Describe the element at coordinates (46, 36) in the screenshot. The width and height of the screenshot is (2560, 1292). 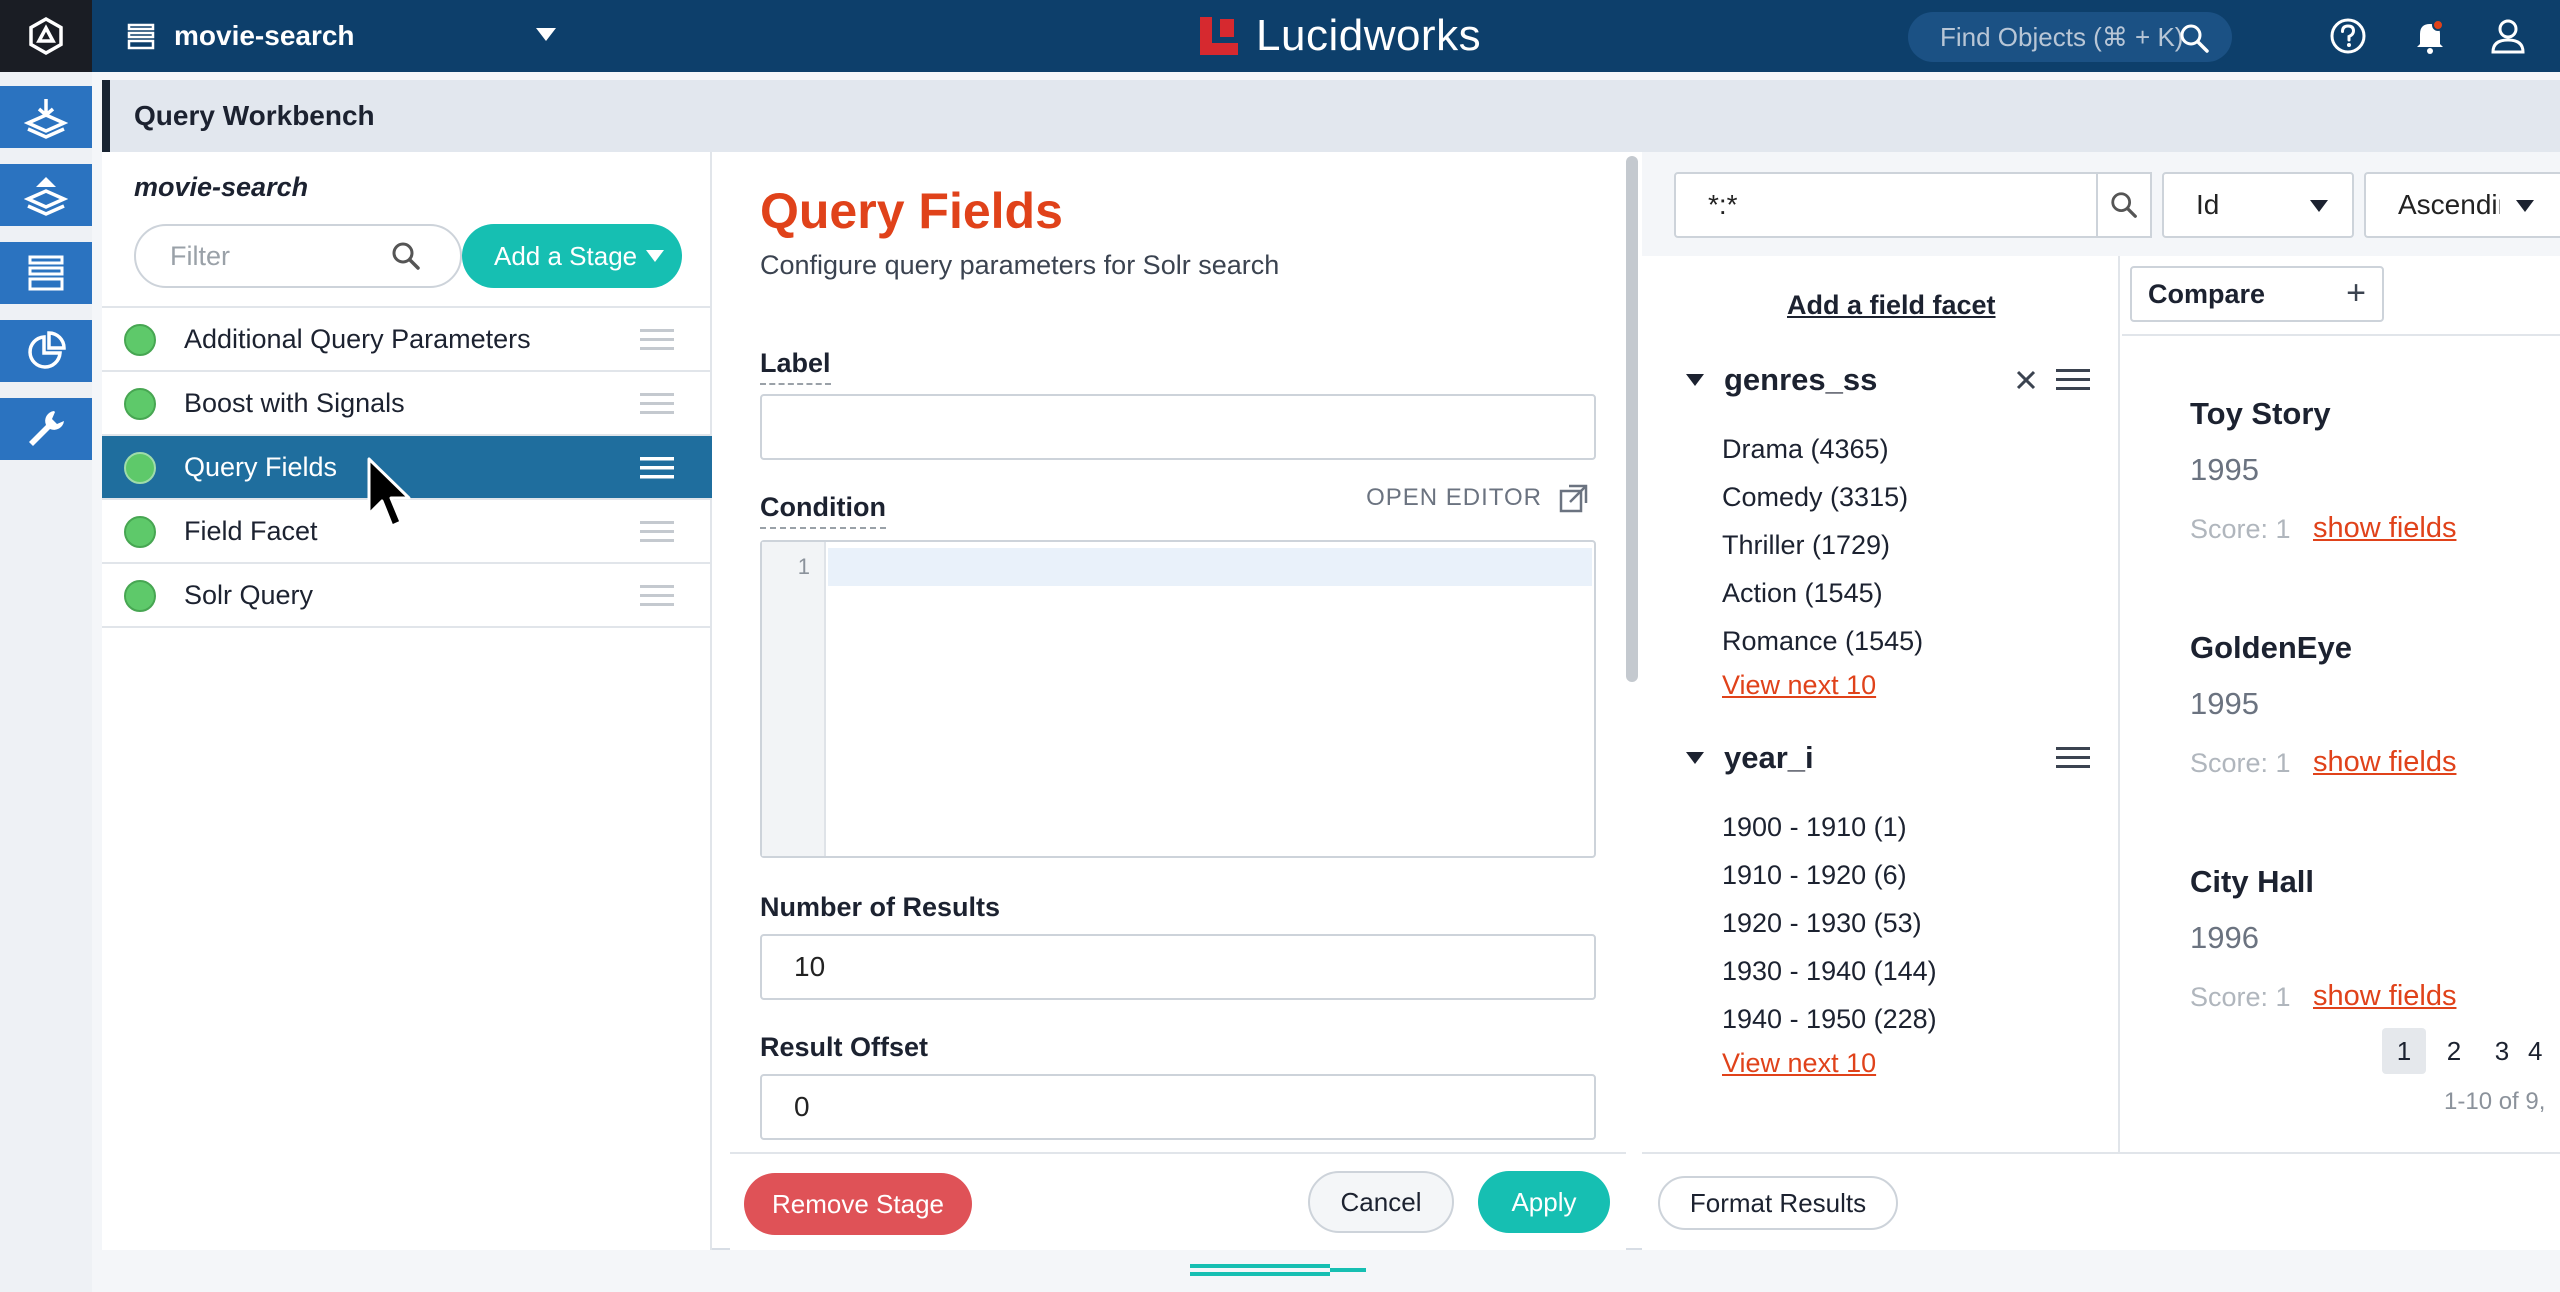
I see `fusion-logo-icon` at that location.